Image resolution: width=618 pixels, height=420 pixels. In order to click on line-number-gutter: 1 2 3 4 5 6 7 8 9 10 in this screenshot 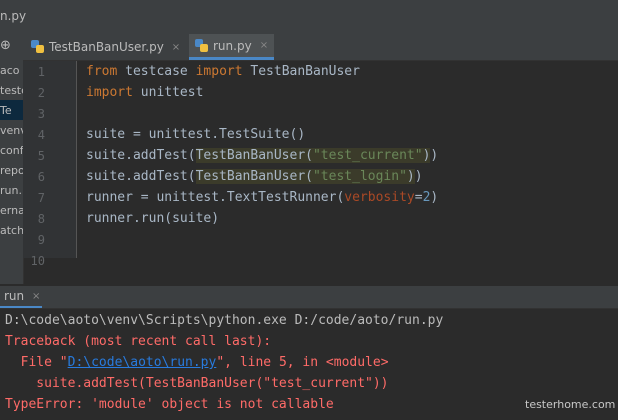, I will do `click(50, 164)`.